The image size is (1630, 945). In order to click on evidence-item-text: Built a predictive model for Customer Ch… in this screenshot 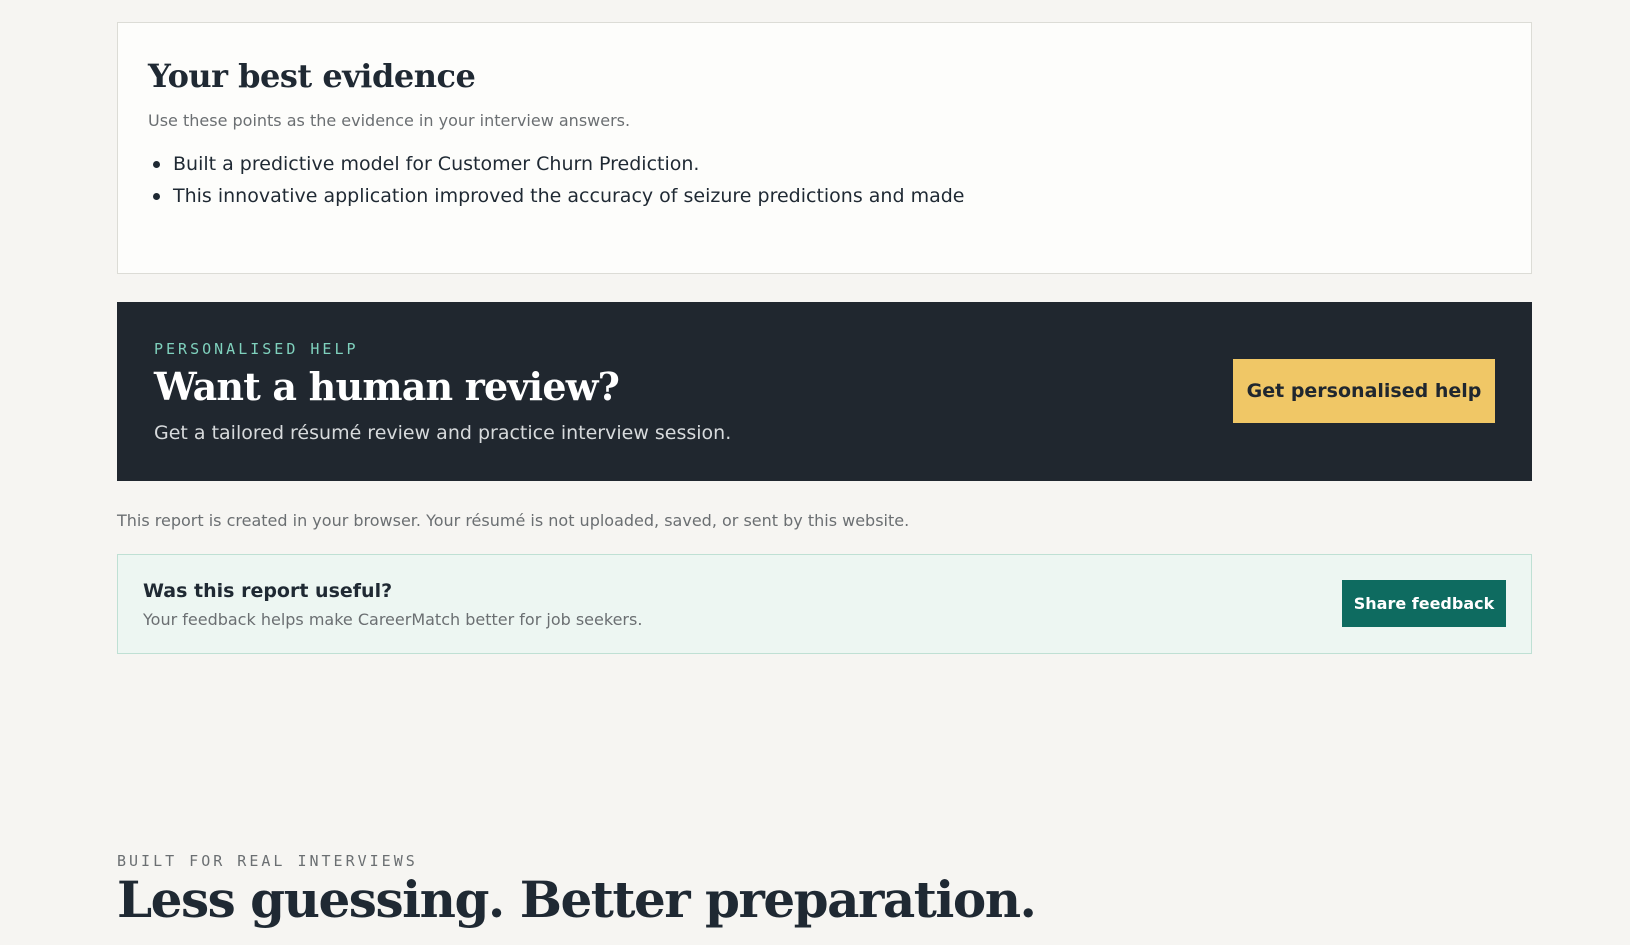, I will do `click(436, 164)`.